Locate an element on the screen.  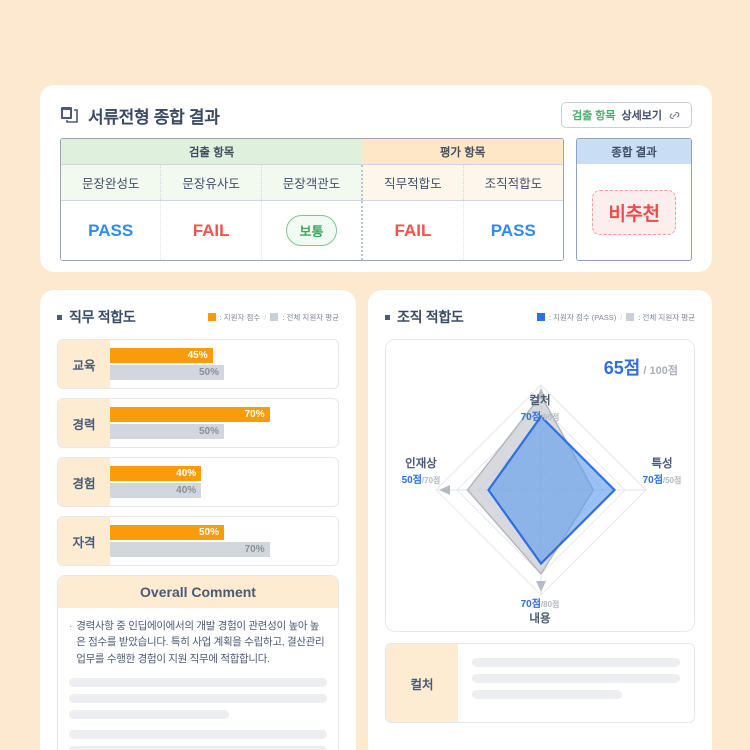
radar-axis-name: 내용 is located at coordinates (540, 619).